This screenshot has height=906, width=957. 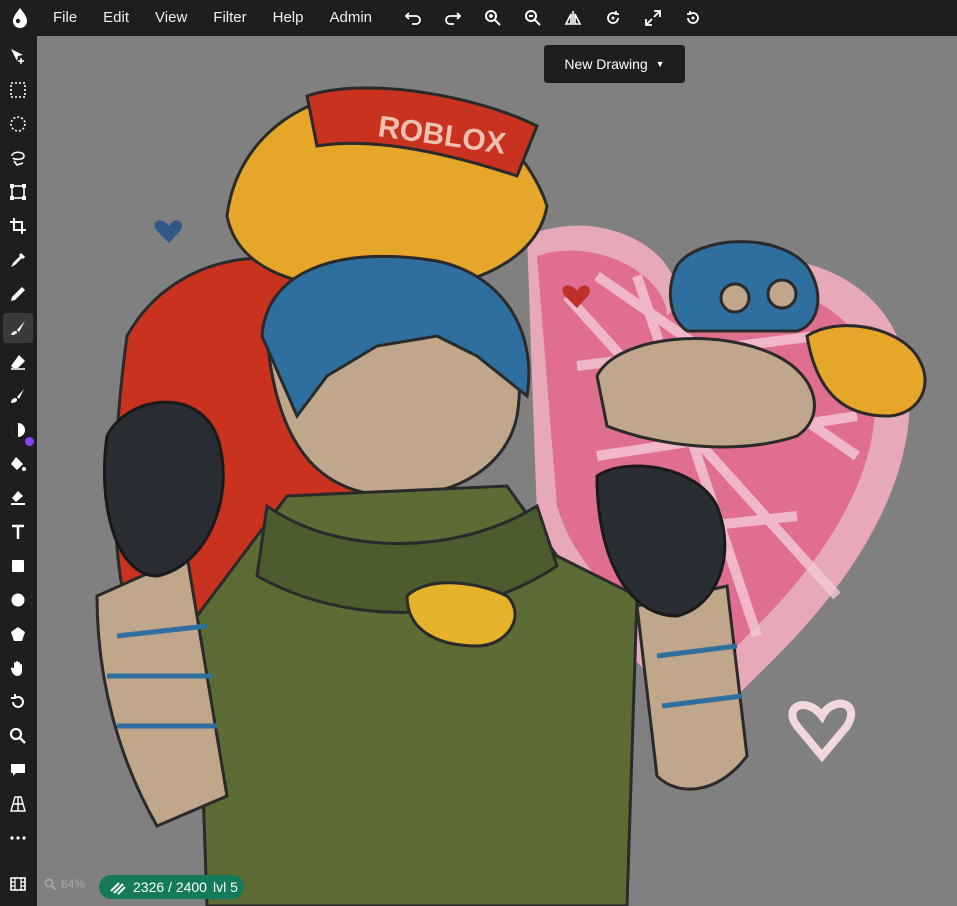 I want to click on transform-icon, so click(x=18, y=192).